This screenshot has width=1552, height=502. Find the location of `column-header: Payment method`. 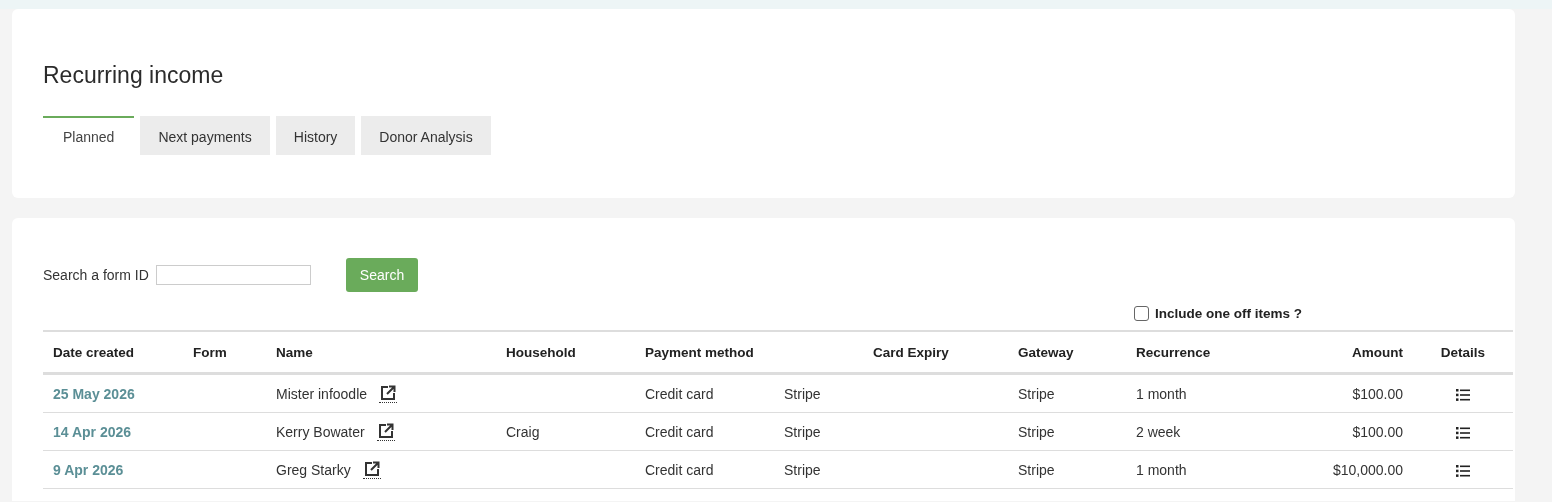

column-header: Payment method is located at coordinates (699, 352).